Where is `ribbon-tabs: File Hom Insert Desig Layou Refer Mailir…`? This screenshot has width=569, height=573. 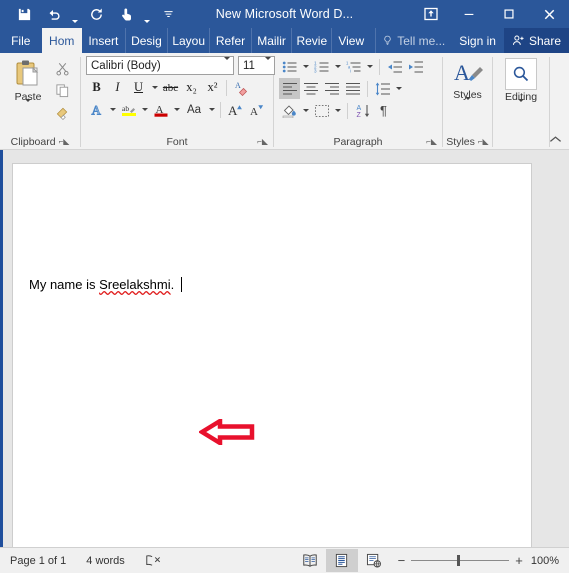 ribbon-tabs: File Hom Insert Desig Layou Refer Mailir… is located at coordinates (284, 40).